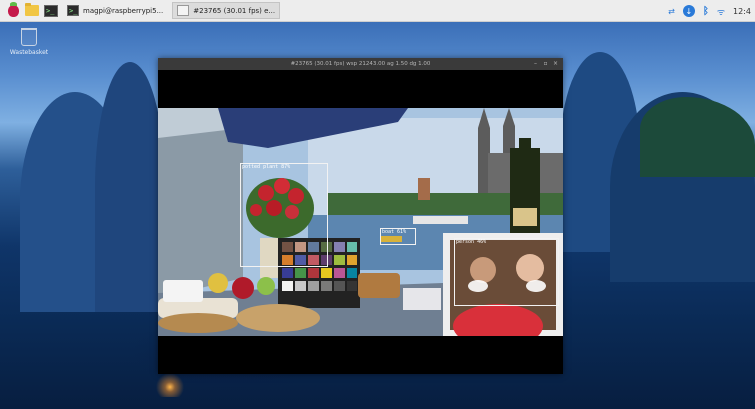  What do you see at coordinates (183, 10) in the screenshot?
I see `window-icon` at bounding box center [183, 10].